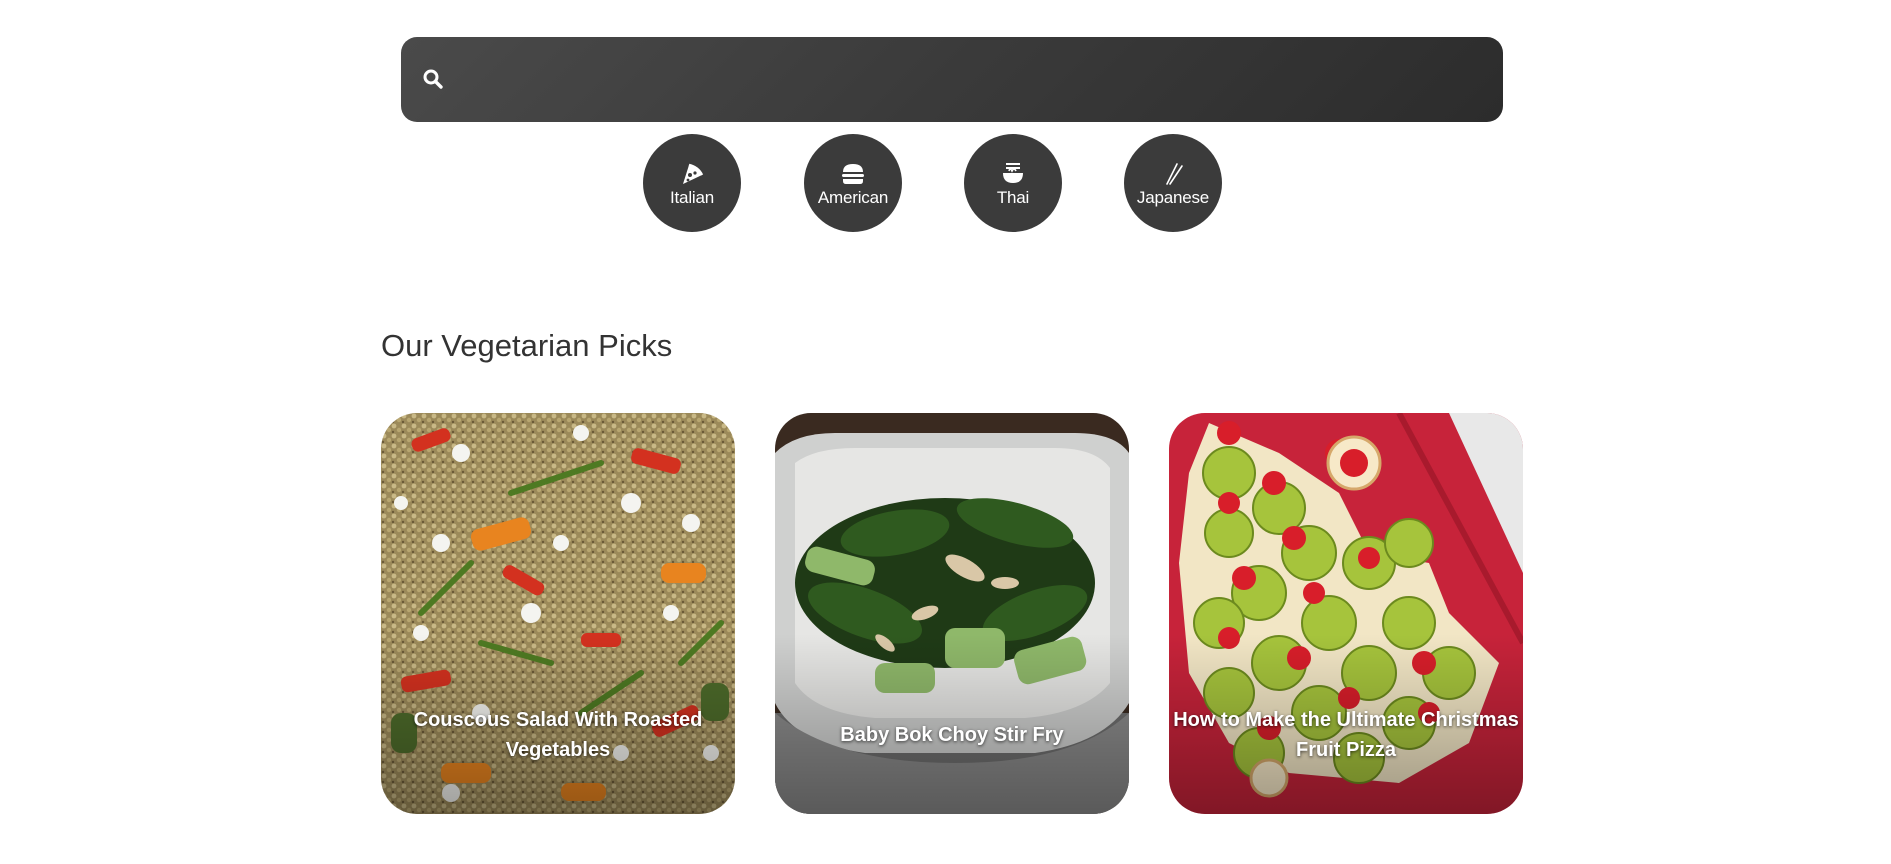 The width and height of the screenshot is (1891, 864). Describe the element at coordinates (1013, 173) in the screenshot. I see `noodle-bowl-icon` at that location.